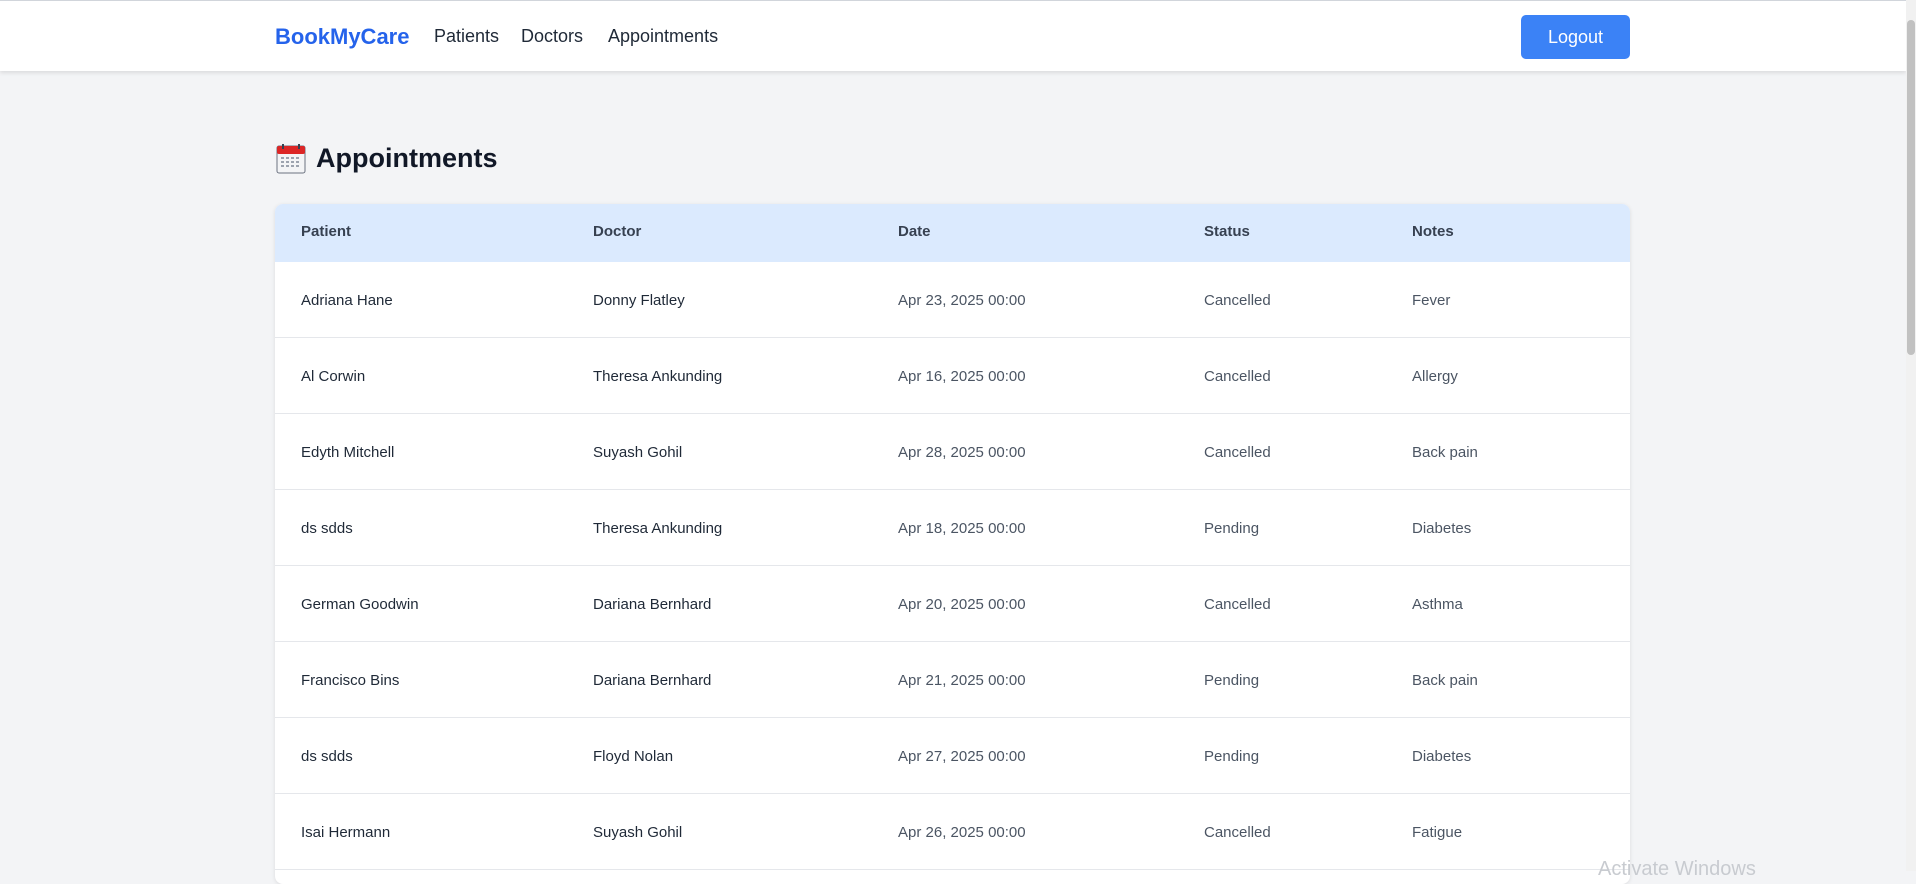  I want to click on nav-patients: Patients, so click(466, 36).